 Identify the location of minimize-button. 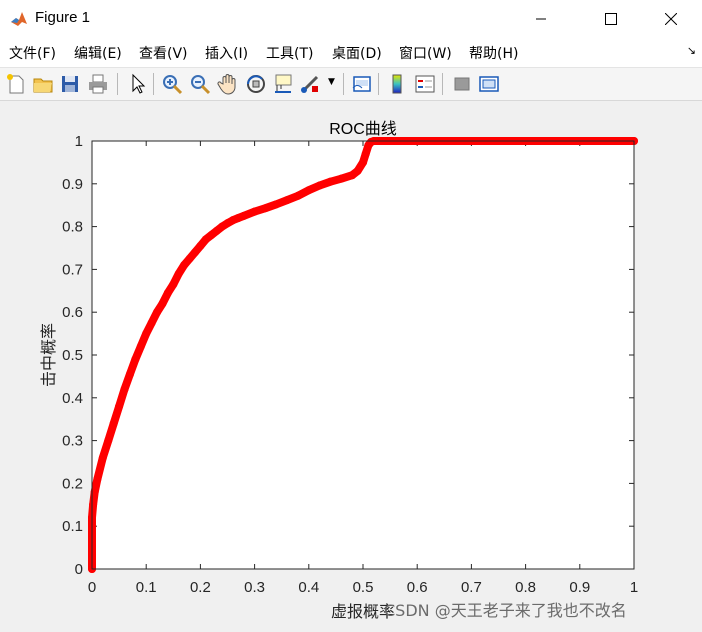
(541, 19).